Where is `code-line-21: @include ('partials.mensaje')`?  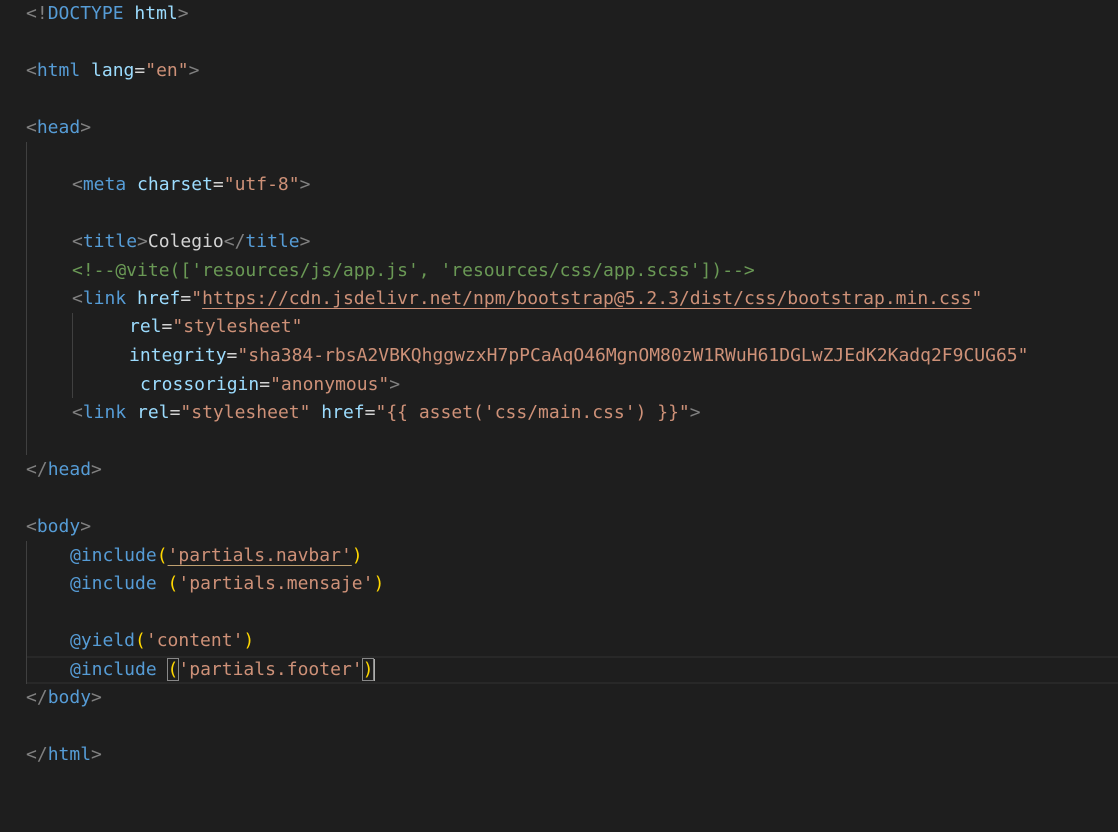
code-line-21: @include ('partials.mensaje') is located at coordinates (227, 584).